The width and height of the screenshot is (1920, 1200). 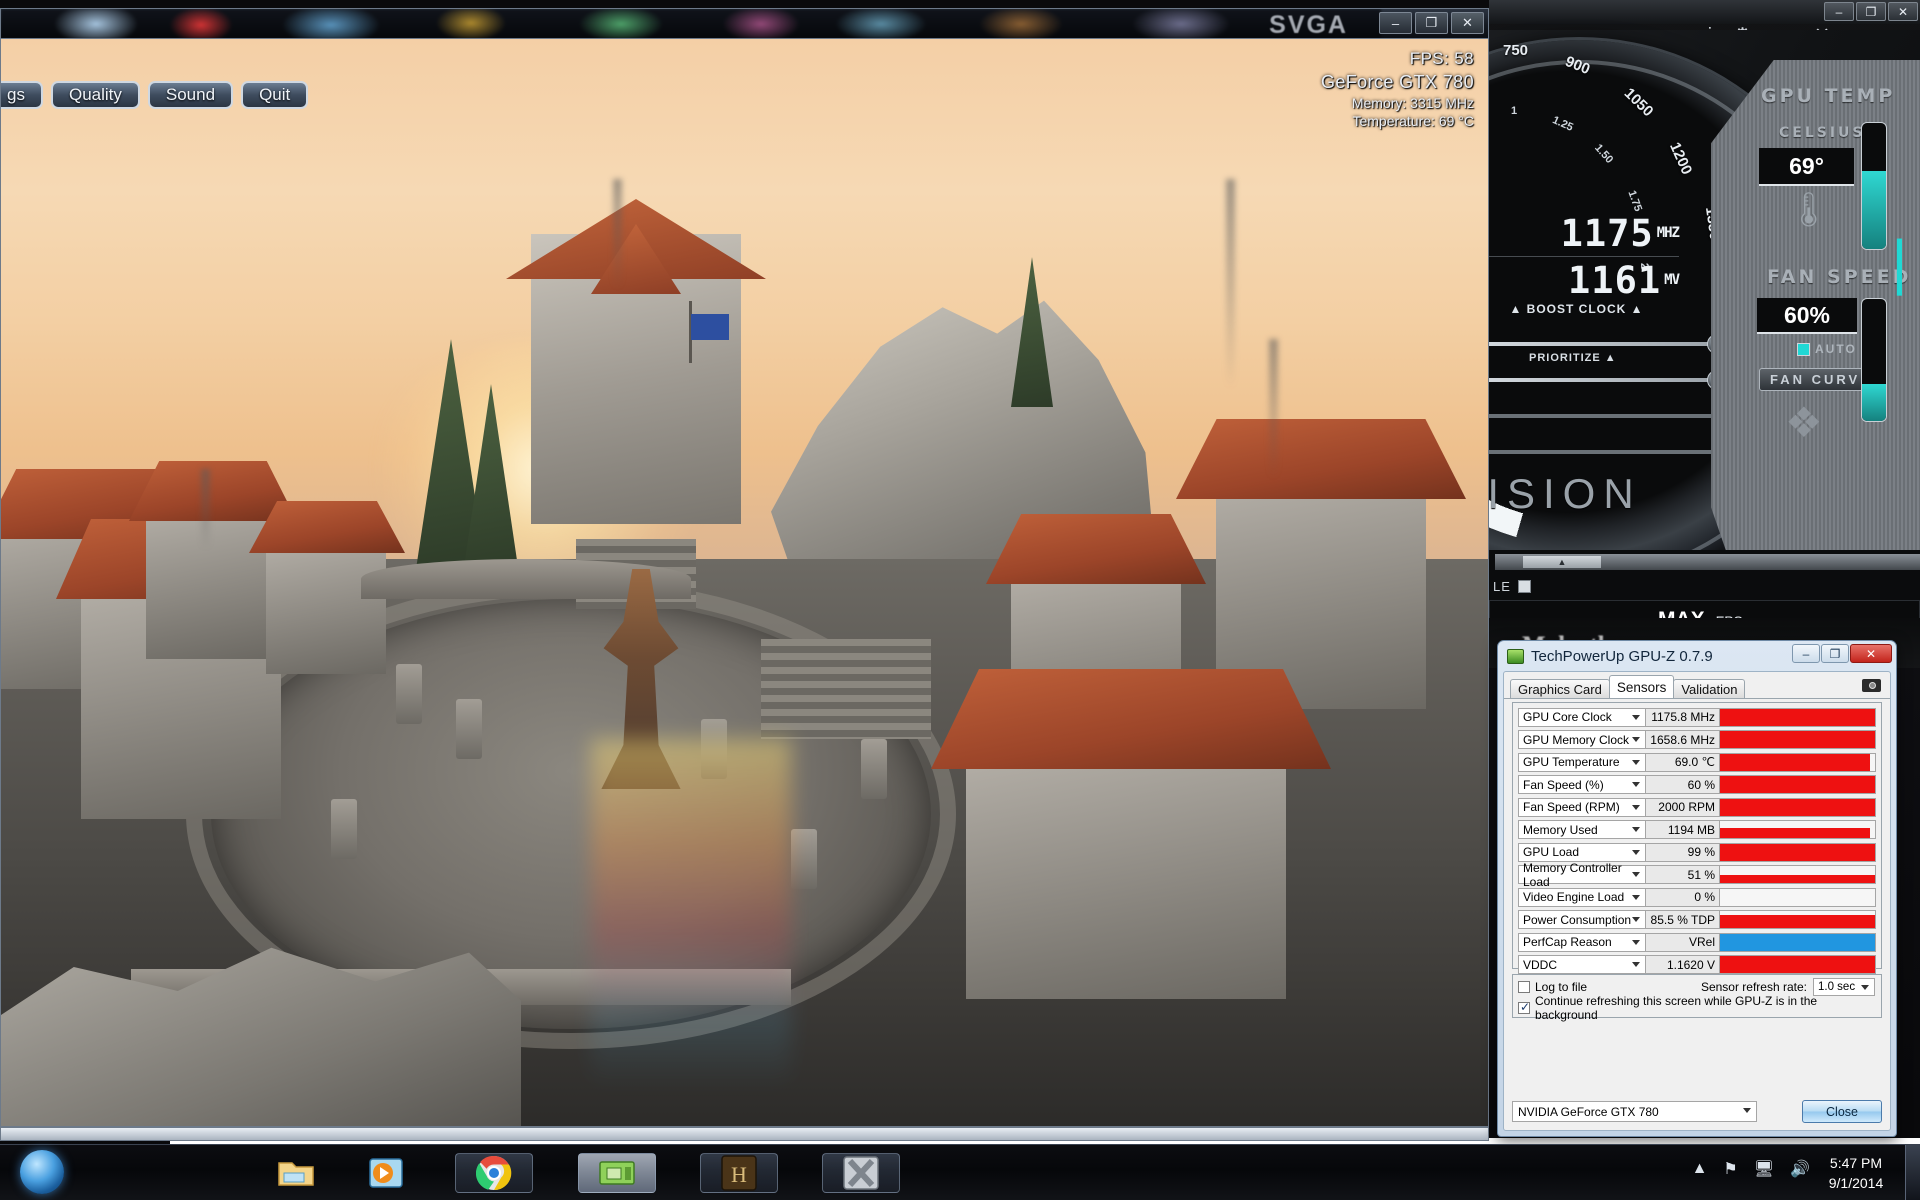 What do you see at coordinates (1431, 23) in the screenshot?
I see `maximize-button: ❐` at bounding box center [1431, 23].